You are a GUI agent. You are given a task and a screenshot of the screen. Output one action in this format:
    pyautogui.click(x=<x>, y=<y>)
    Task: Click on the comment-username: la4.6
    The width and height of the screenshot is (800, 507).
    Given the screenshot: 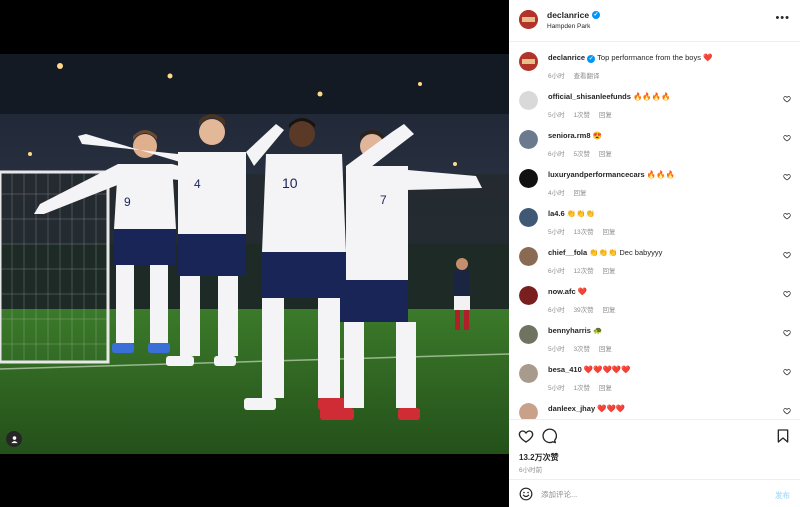 What is the action you would take?
    pyautogui.click(x=556, y=213)
    